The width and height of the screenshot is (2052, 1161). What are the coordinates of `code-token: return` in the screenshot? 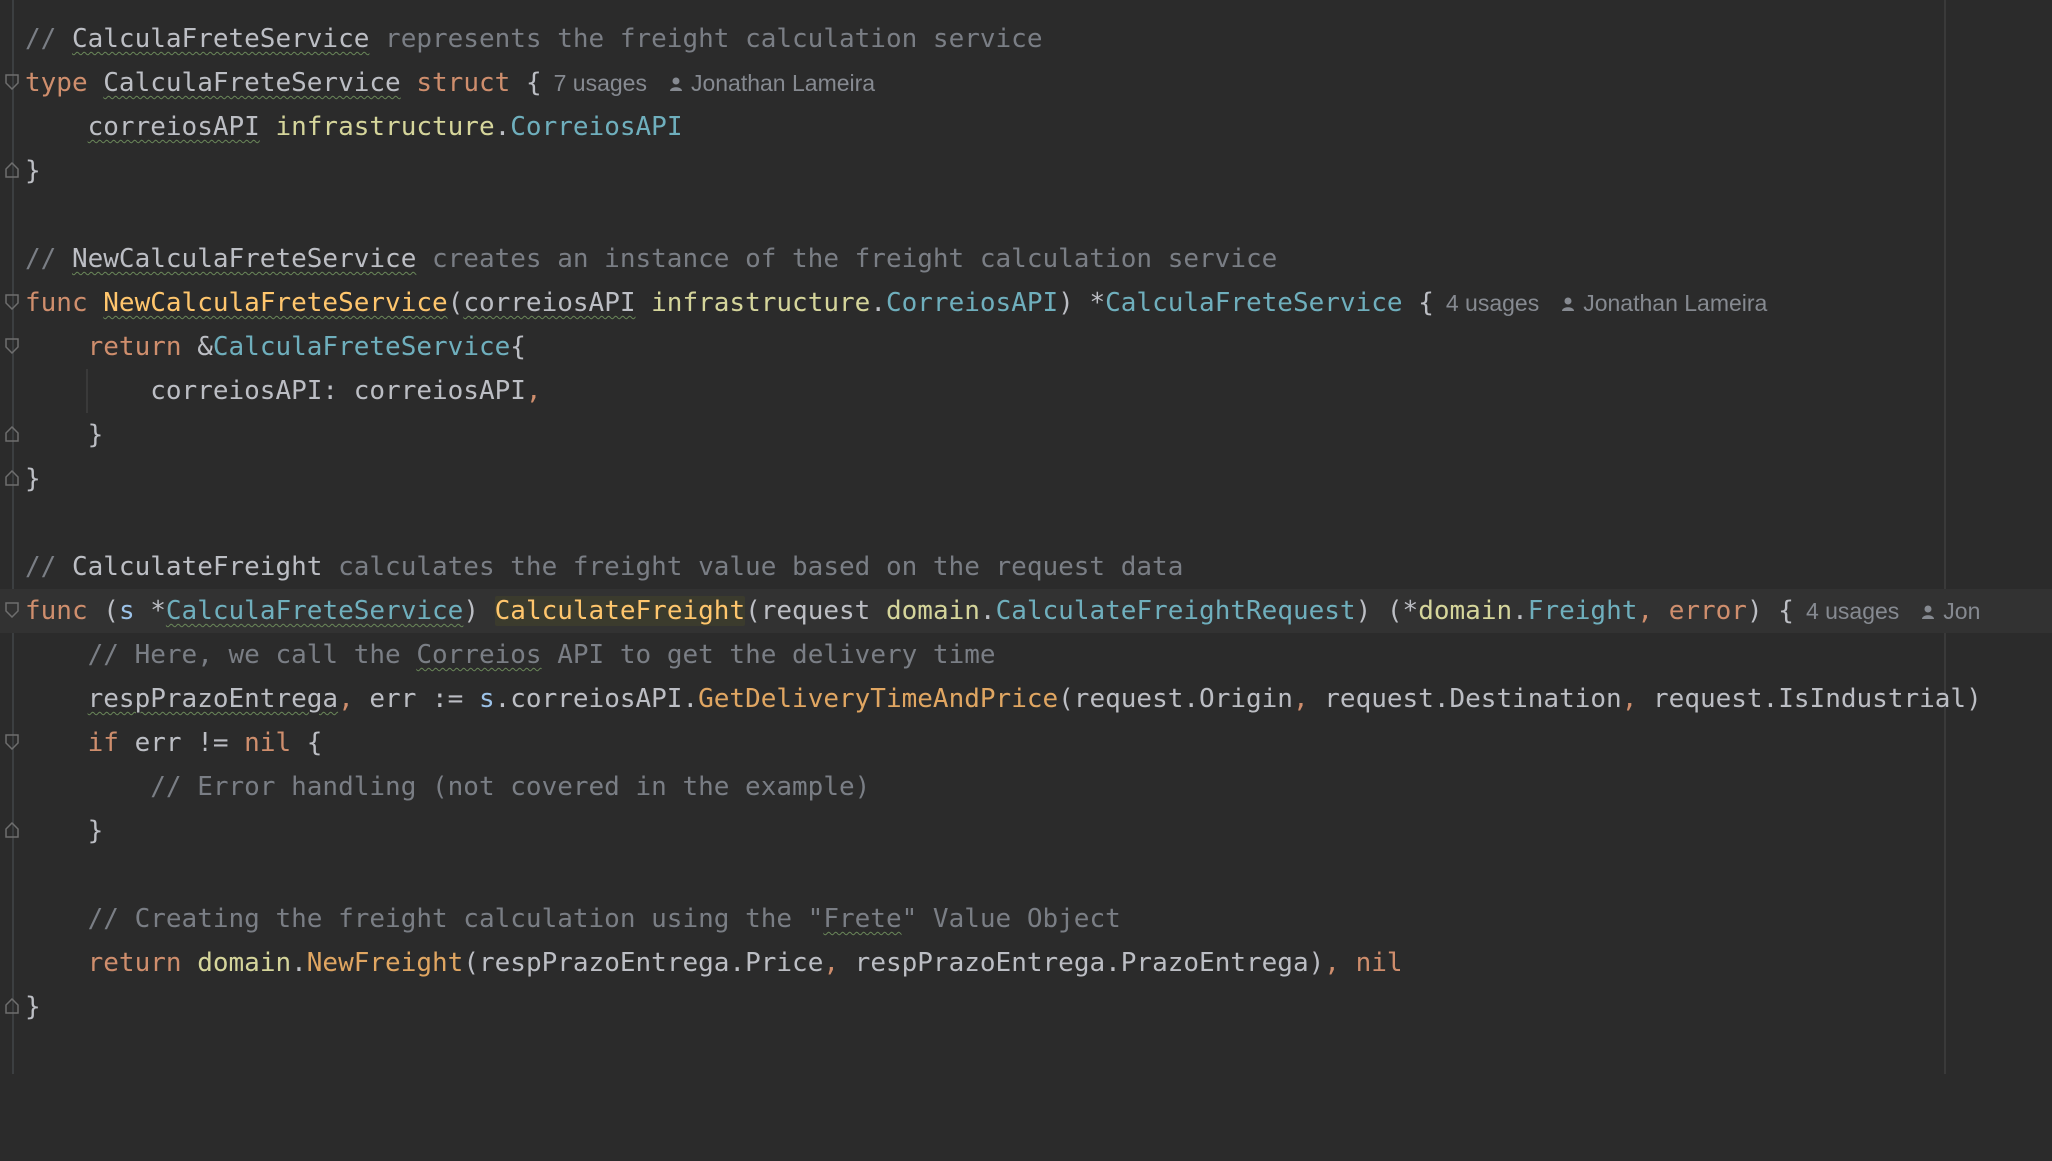 It's located at (134, 963).